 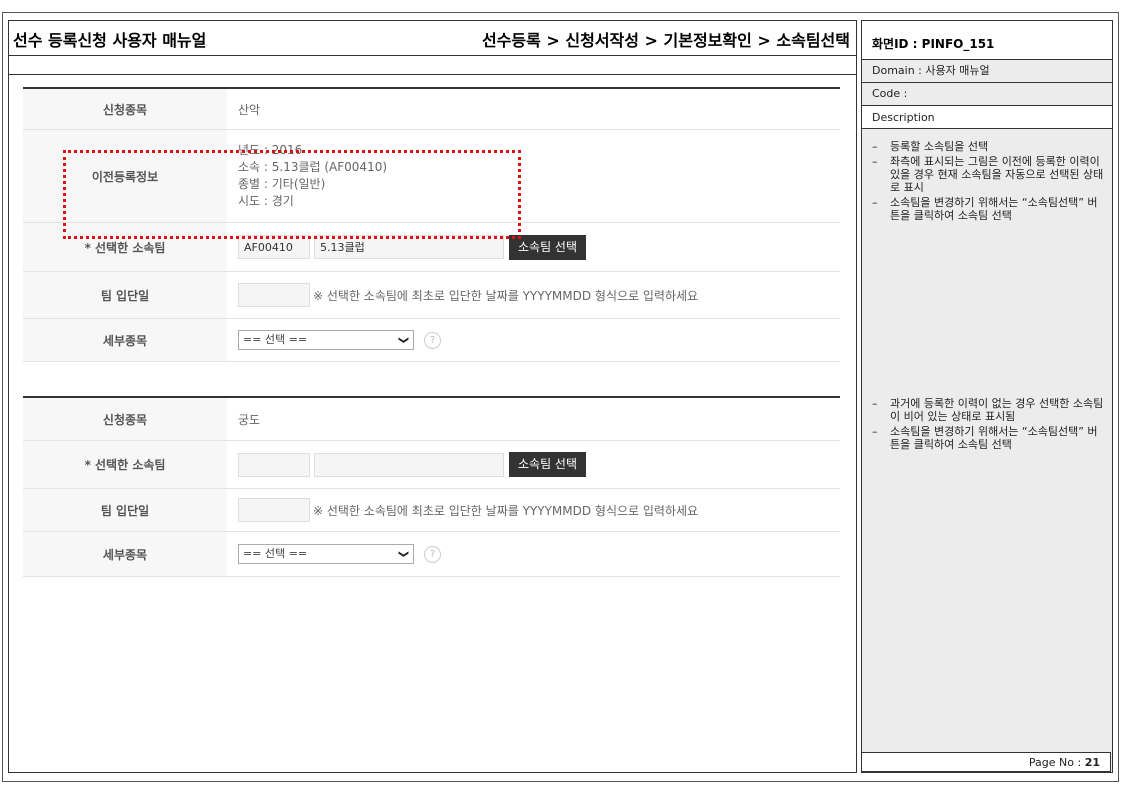 I want to click on team-name-field, so click(x=409, y=464).